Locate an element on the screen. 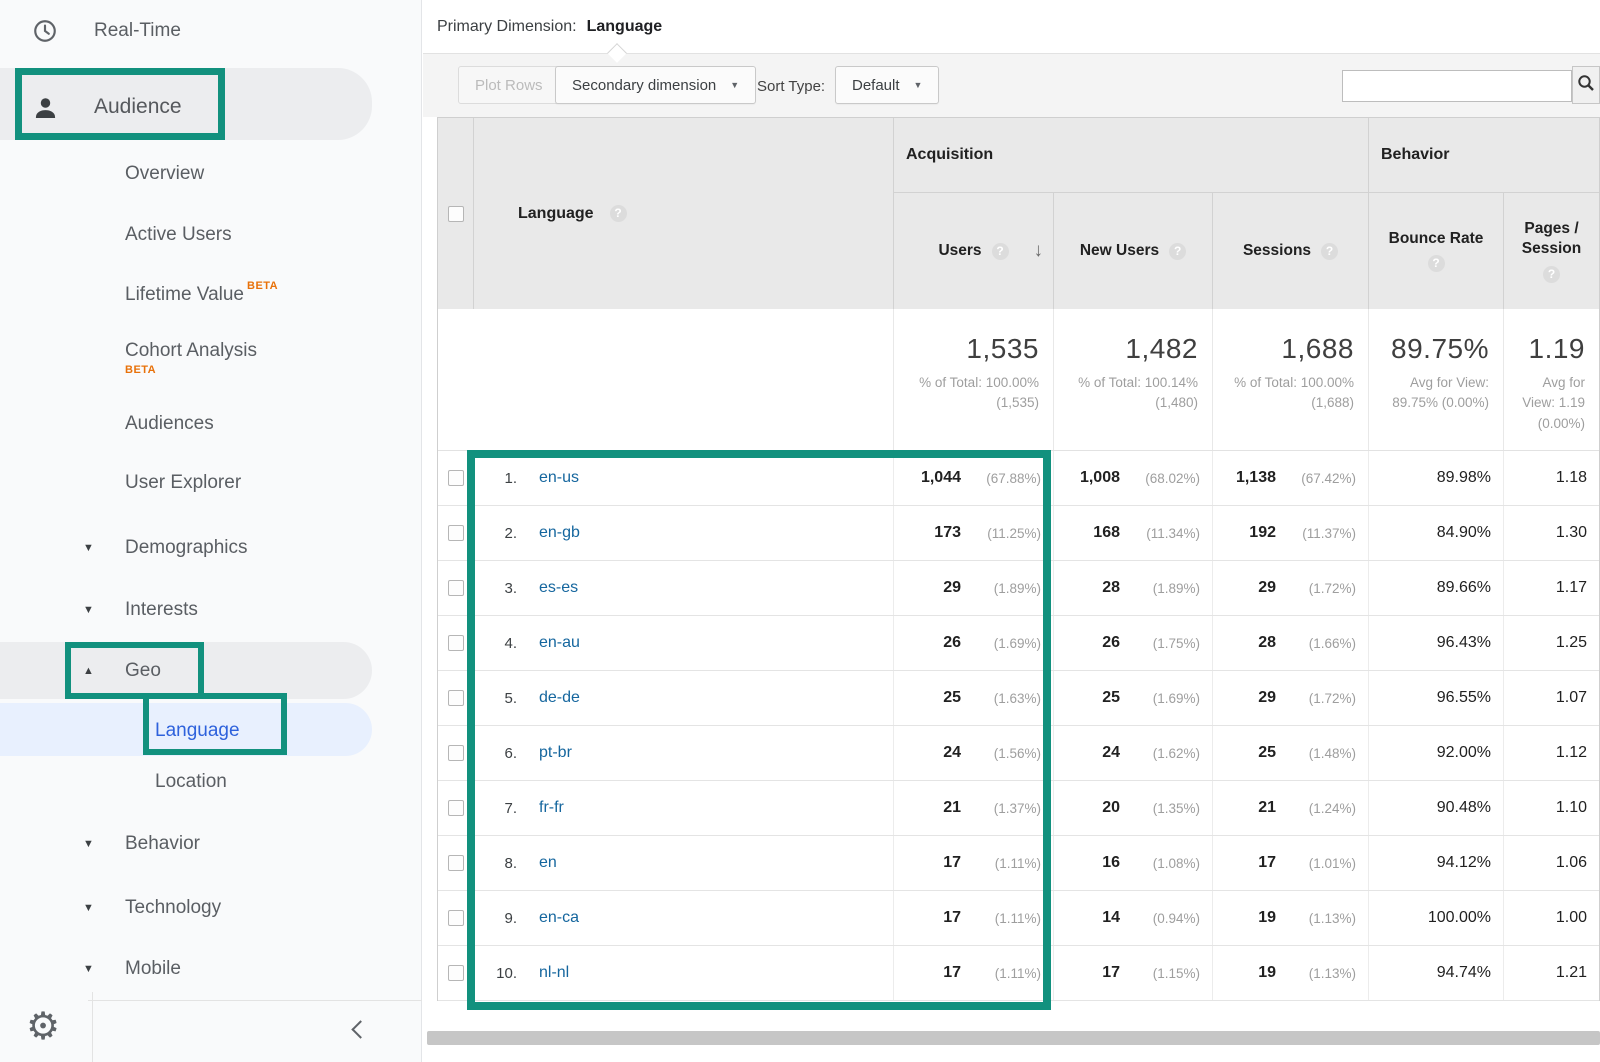 The image size is (1600, 1062). language-cell: 6. pt-br is located at coordinates (683, 753).